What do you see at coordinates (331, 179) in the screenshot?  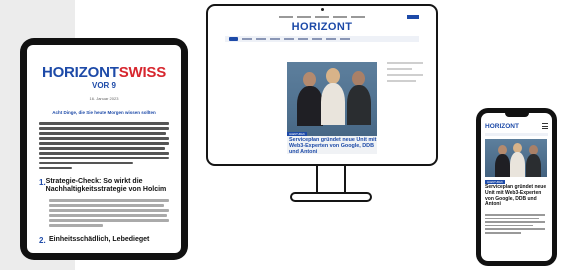 I see `monitor-stand-neck` at bounding box center [331, 179].